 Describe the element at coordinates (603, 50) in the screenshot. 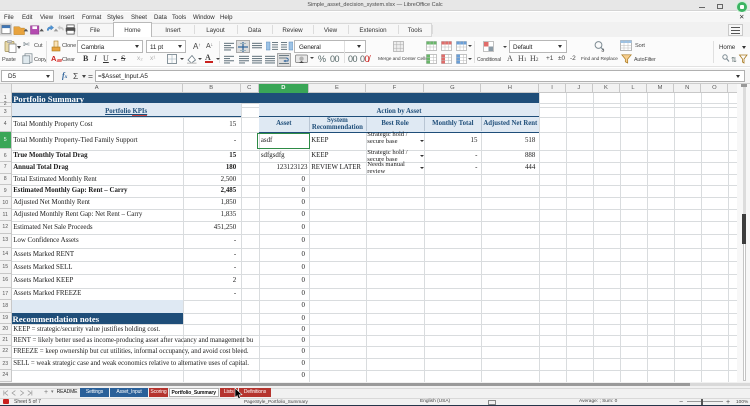

I see `svg-text: d` at that location.